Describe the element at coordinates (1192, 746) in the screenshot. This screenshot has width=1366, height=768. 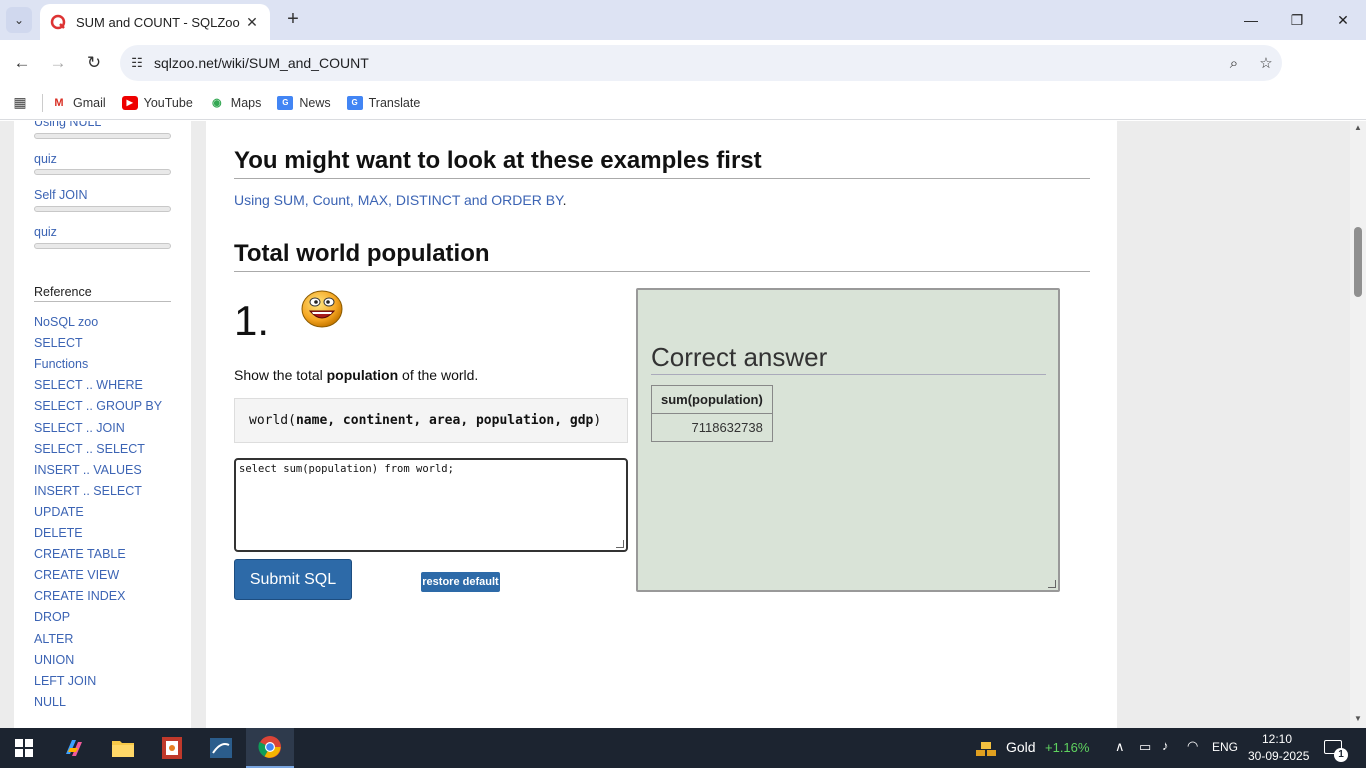
I see `wifi-icon: ◠` at that location.